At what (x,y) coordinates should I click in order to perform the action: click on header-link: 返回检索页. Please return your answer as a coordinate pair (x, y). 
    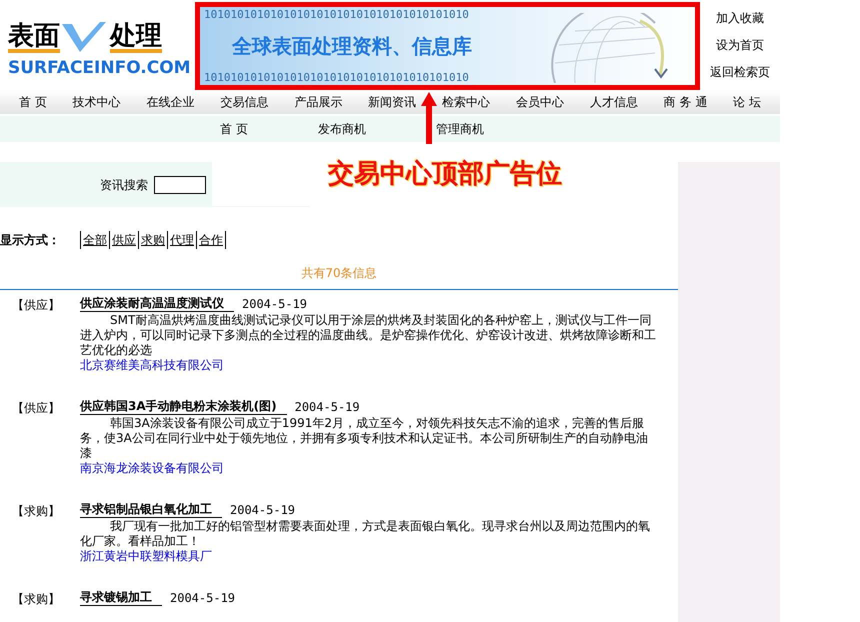
    Looking at the image, I should click on (740, 72).